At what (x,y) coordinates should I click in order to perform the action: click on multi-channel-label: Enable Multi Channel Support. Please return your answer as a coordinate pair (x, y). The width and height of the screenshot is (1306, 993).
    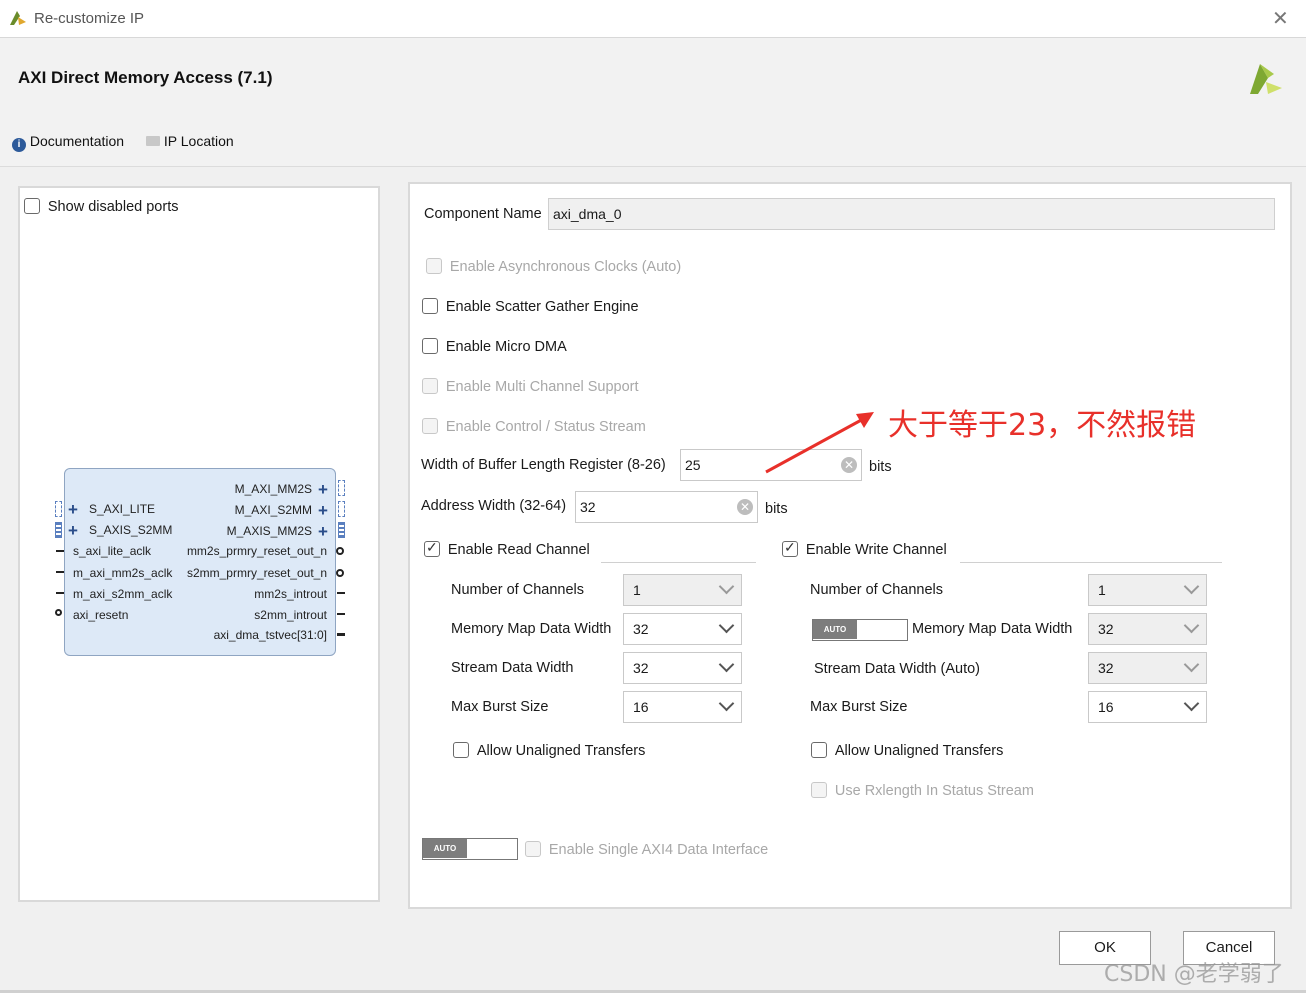
    Looking at the image, I should click on (542, 387).